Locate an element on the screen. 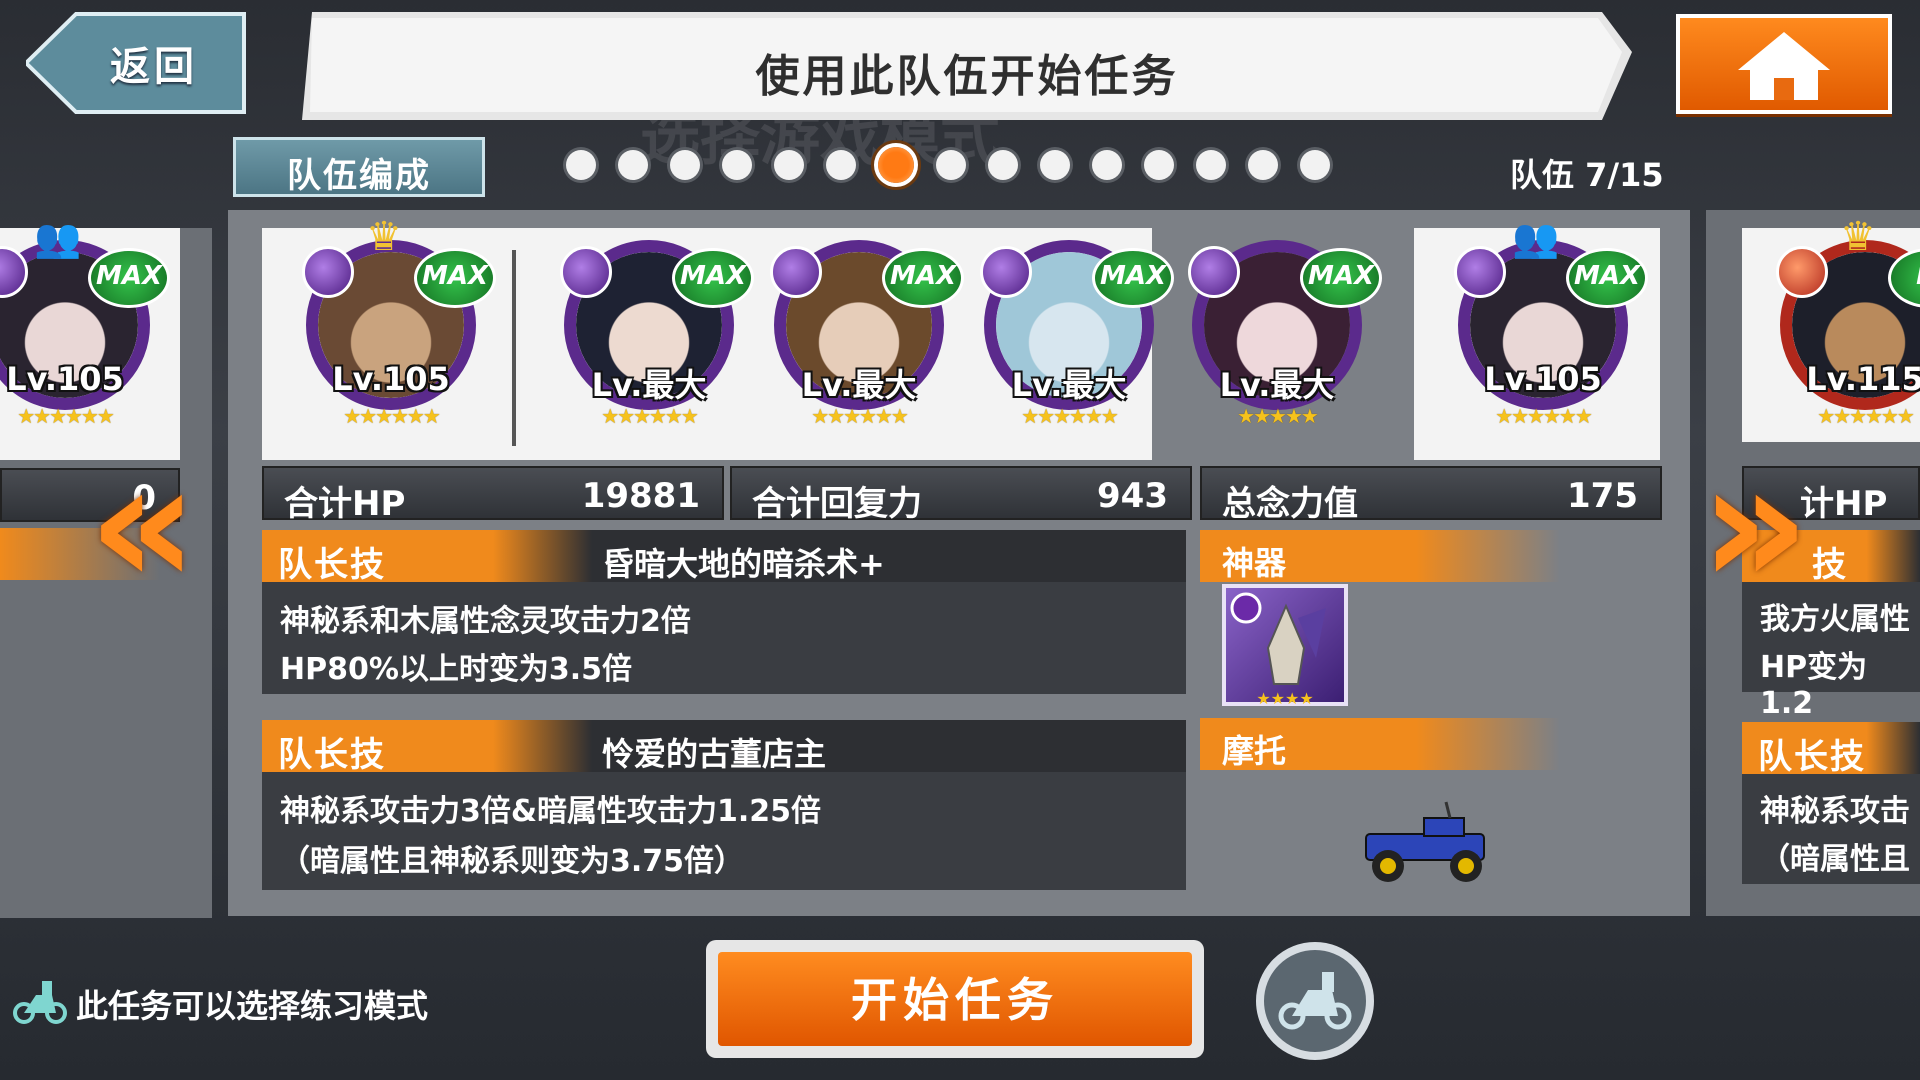 This screenshot has height=1080, width=1920. skill-line: （暗属性且神秘系则变为3.75倍） is located at coordinates (512, 861).